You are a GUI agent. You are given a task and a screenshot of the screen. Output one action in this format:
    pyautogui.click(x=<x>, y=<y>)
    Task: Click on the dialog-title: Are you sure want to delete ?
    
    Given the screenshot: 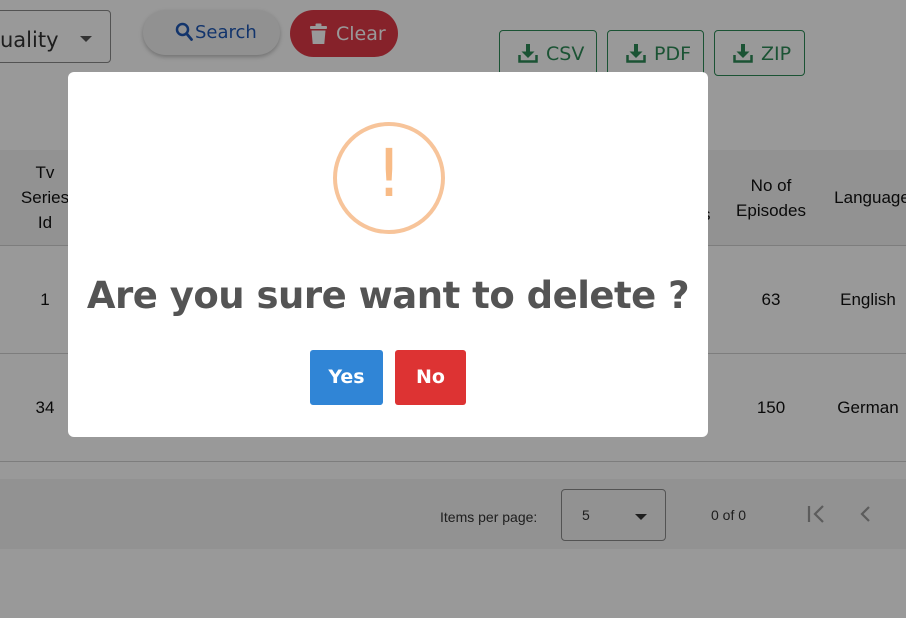 What is the action you would take?
    pyautogui.click(x=388, y=295)
    